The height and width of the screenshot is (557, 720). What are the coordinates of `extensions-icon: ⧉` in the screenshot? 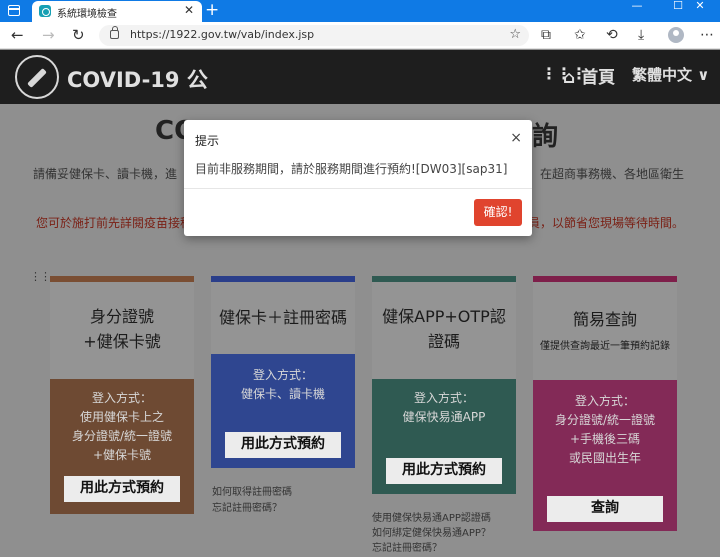 It's located at (546, 35).